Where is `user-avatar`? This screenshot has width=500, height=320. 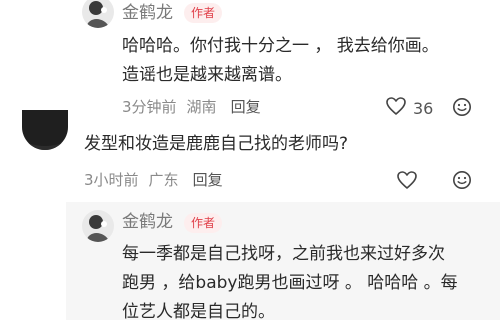 user-avatar is located at coordinates (45, 130).